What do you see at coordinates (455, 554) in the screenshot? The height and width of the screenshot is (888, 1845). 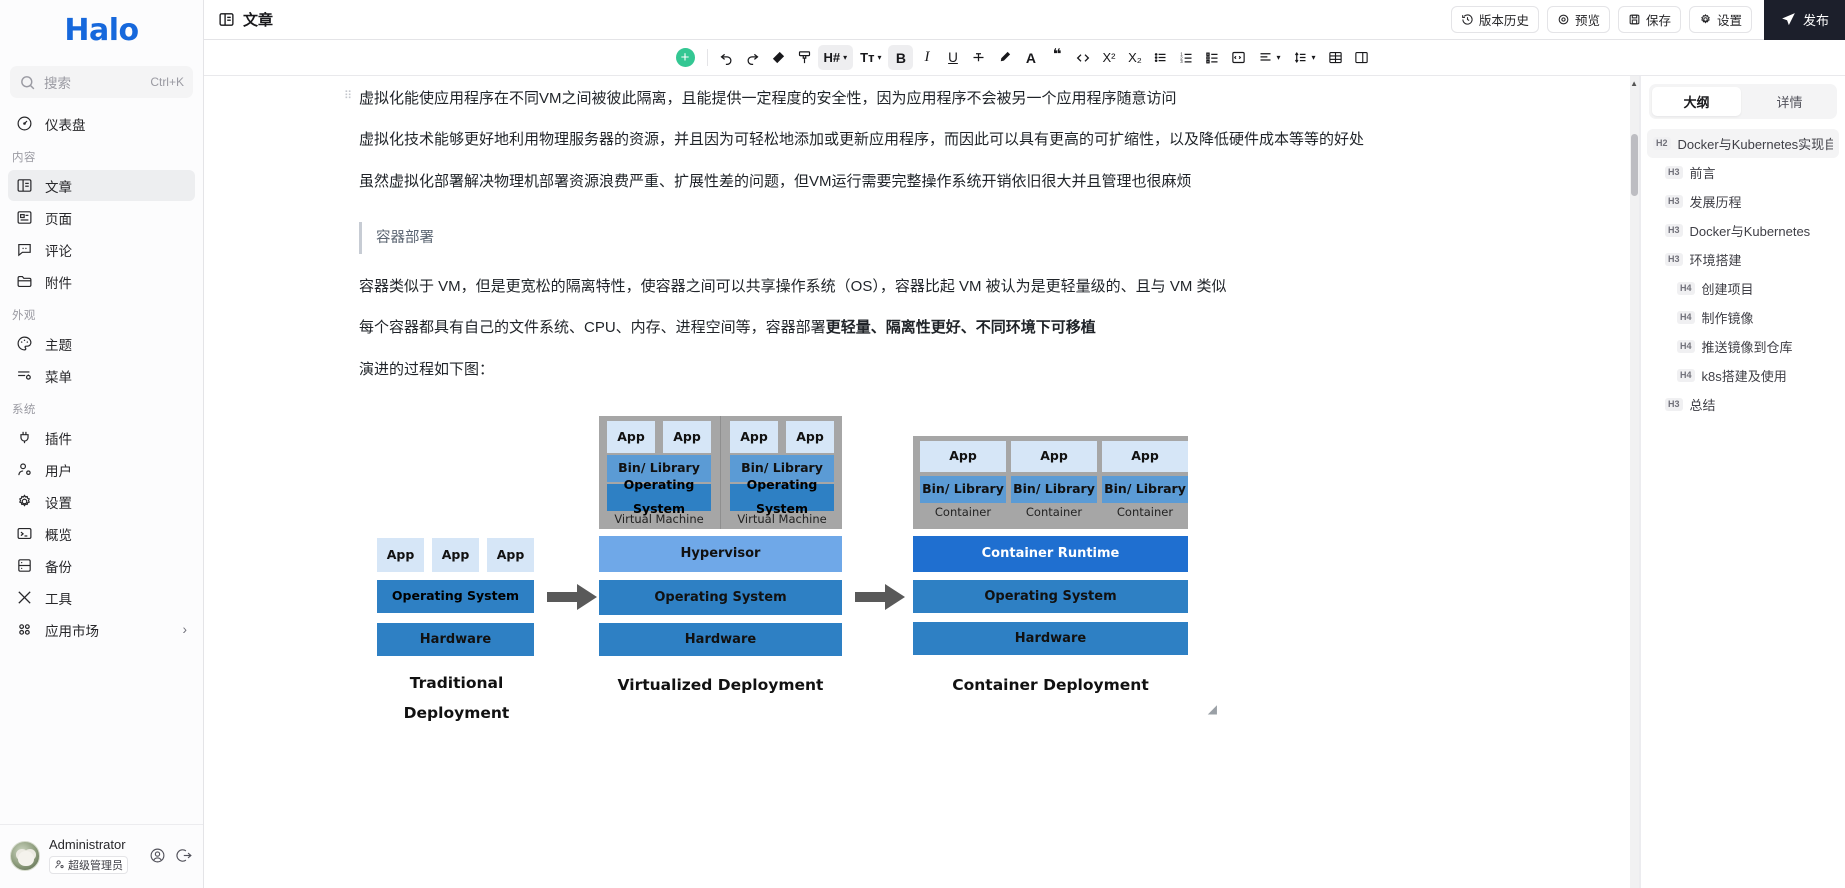 I see `trad-app-2: App` at bounding box center [455, 554].